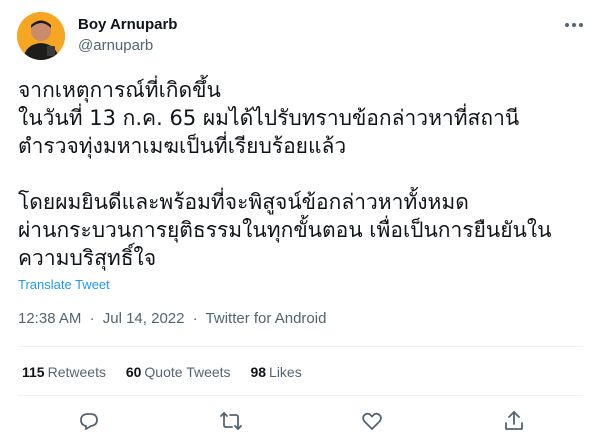 This screenshot has width=597, height=442. What do you see at coordinates (33, 372) in the screenshot?
I see `retweets-count: 115` at bounding box center [33, 372].